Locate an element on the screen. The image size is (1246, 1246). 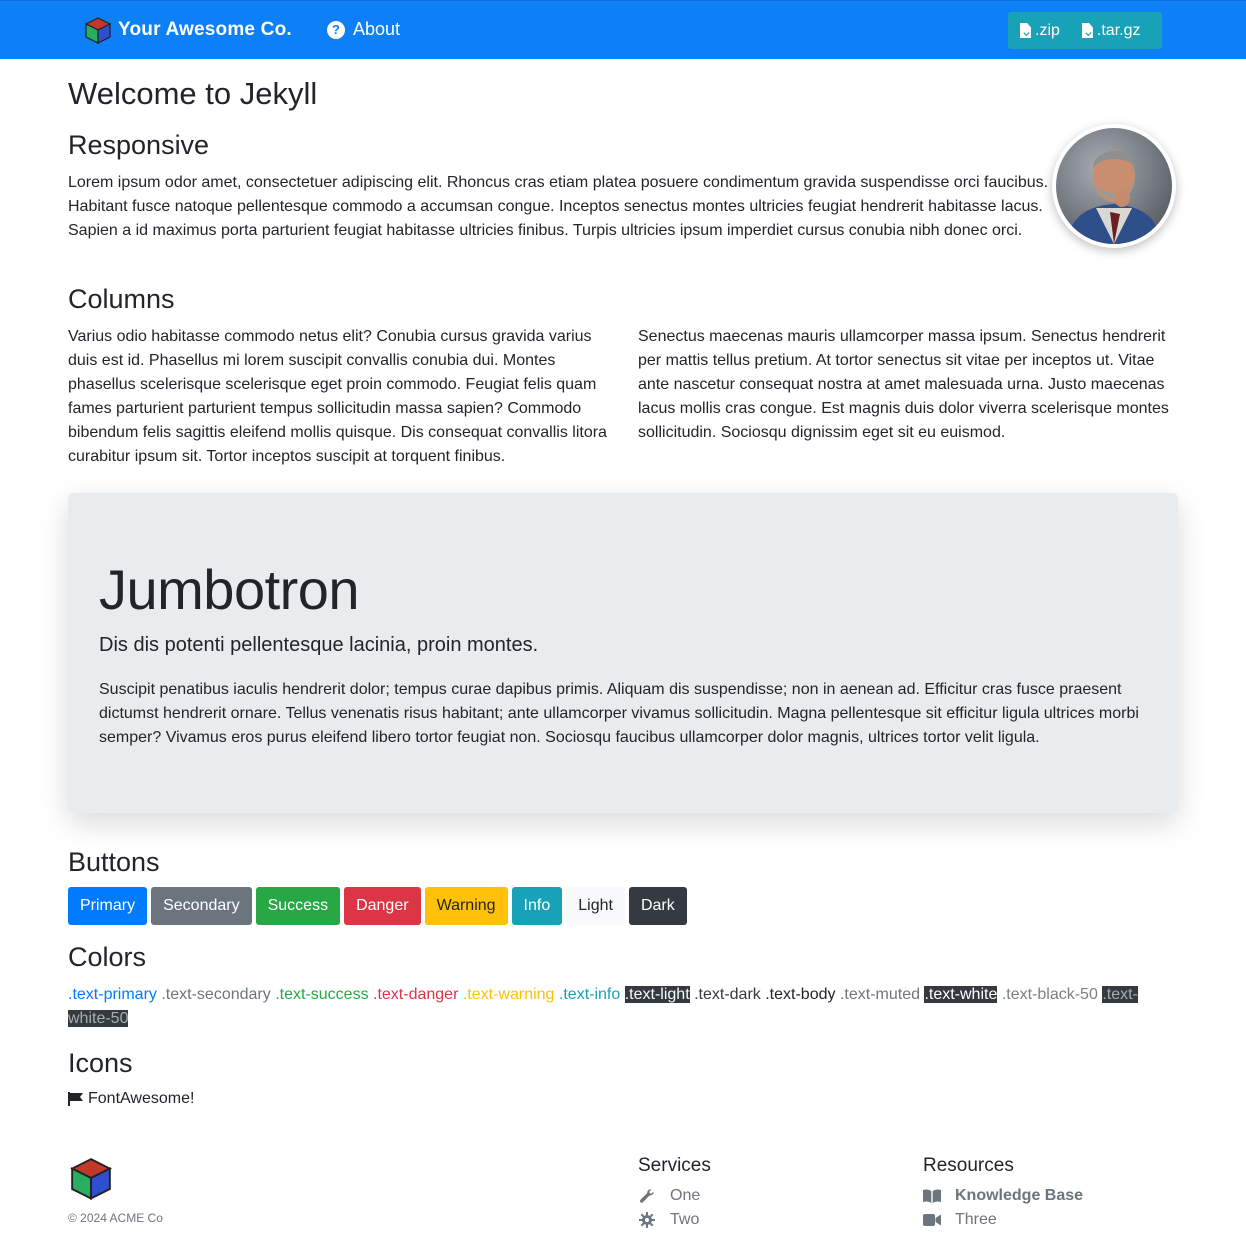
footer-link-one: One is located at coordinates (669, 1196).